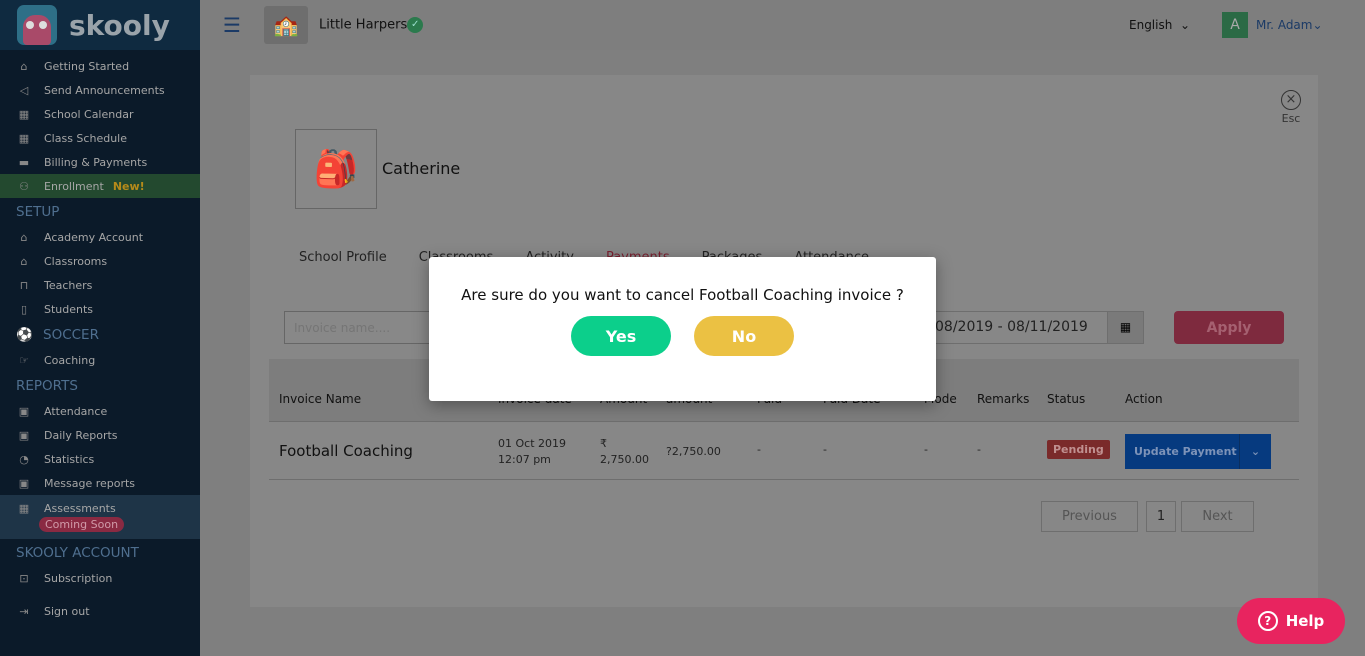 This screenshot has width=1365, height=656. I want to click on page-1-button: 1, so click(1161, 516).